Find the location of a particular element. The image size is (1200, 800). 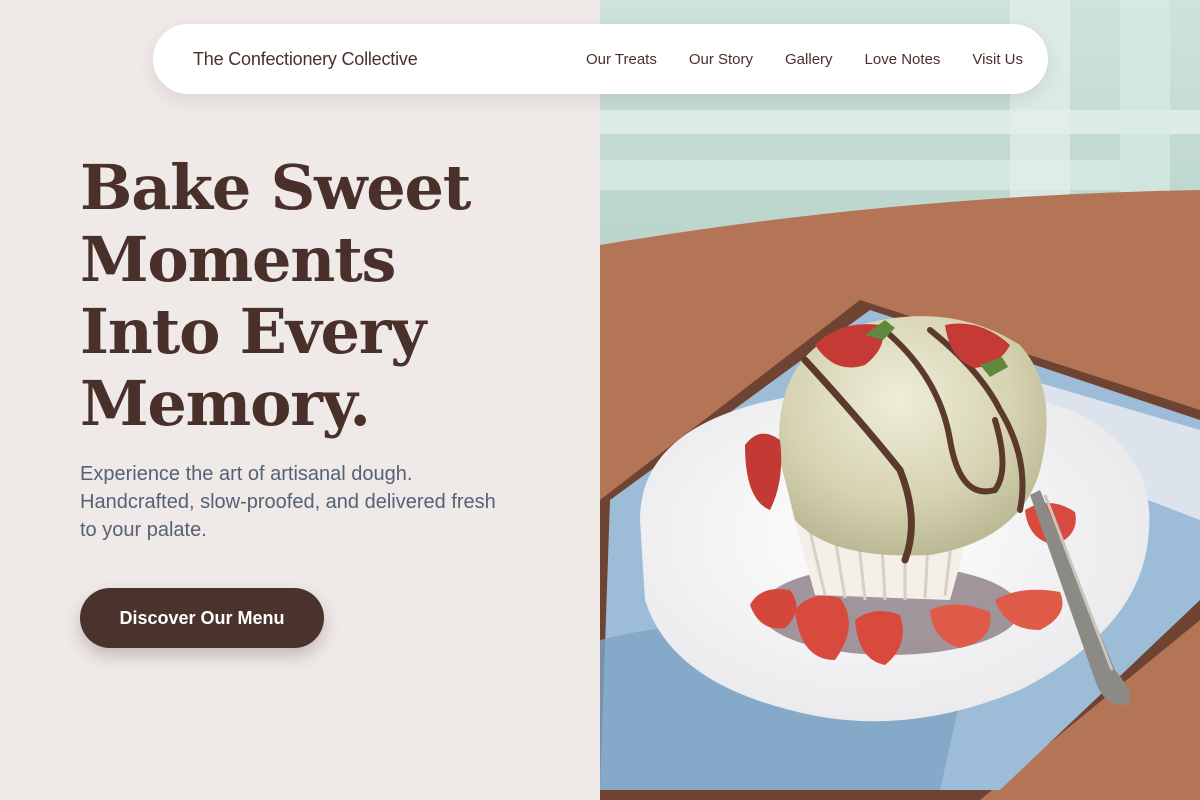

nav-link-love-notes: Love Notes is located at coordinates (903, 59).